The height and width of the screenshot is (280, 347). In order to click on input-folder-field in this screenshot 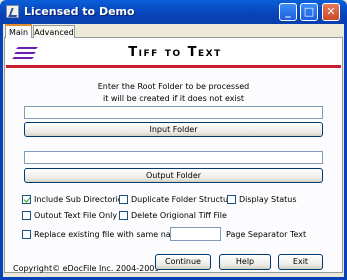, I will do `click(173, 112)`.